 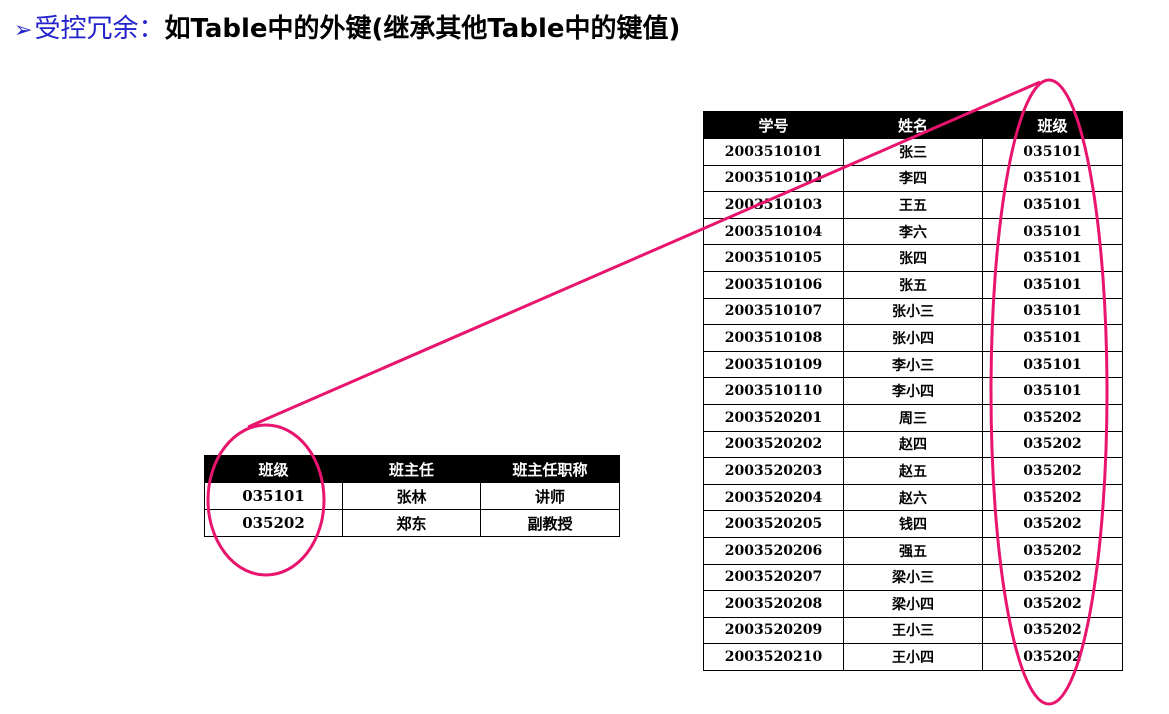 I want to click on table-row: 2003520202 赵四 035202, so click(x=913, y=444).